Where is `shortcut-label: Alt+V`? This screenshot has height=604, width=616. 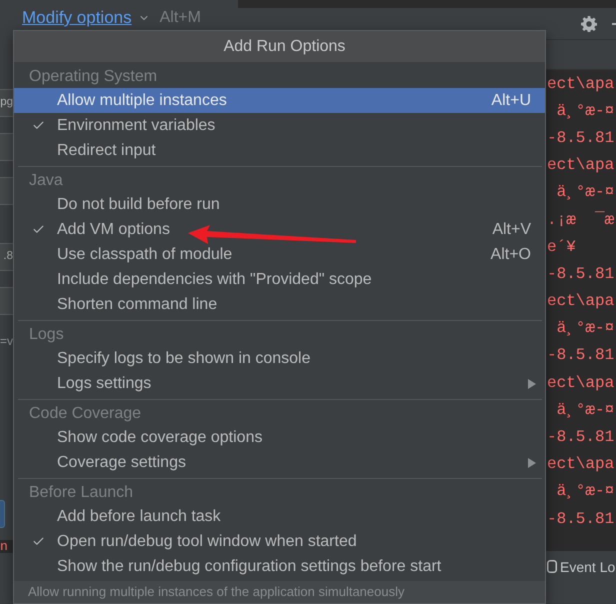
shortcut-label: Alt+V is located at coordinates (512, 229).